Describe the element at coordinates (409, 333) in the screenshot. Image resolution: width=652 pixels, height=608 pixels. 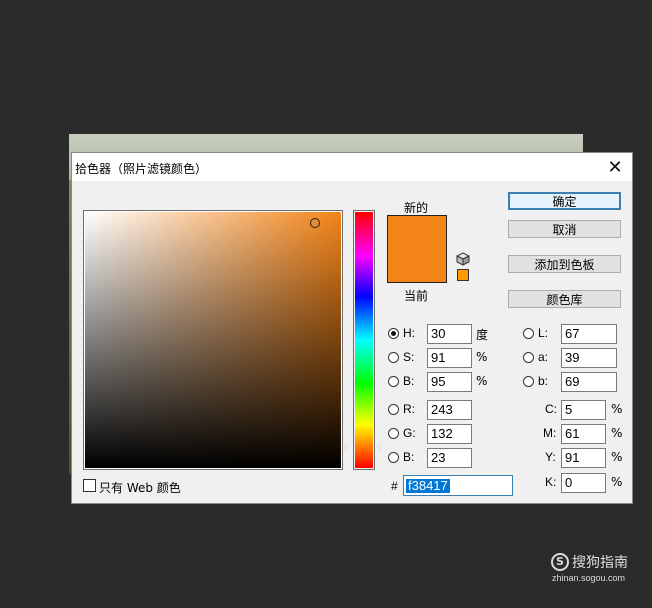
I see `h-label: H:` at that location.